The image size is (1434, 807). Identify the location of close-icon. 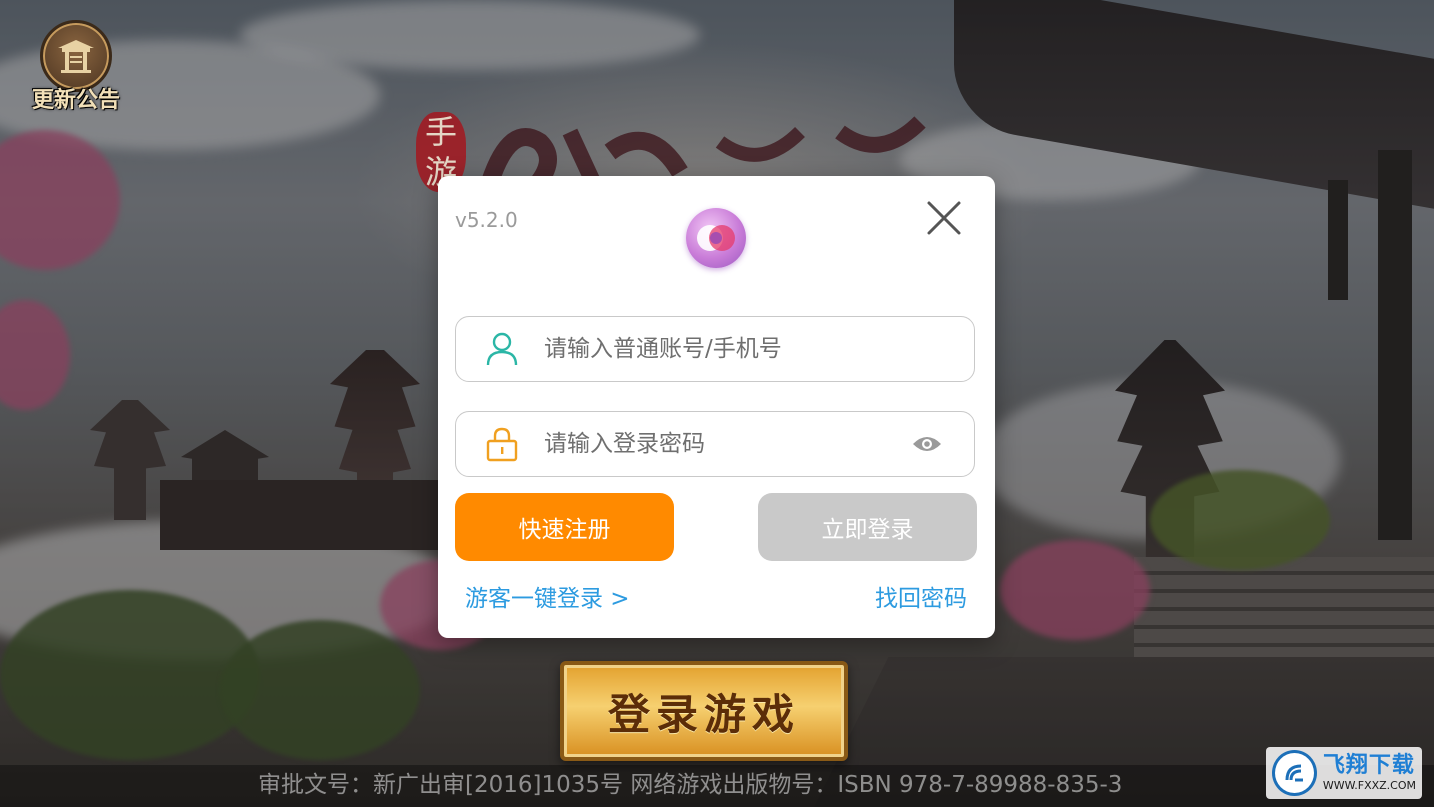
(944, 218).